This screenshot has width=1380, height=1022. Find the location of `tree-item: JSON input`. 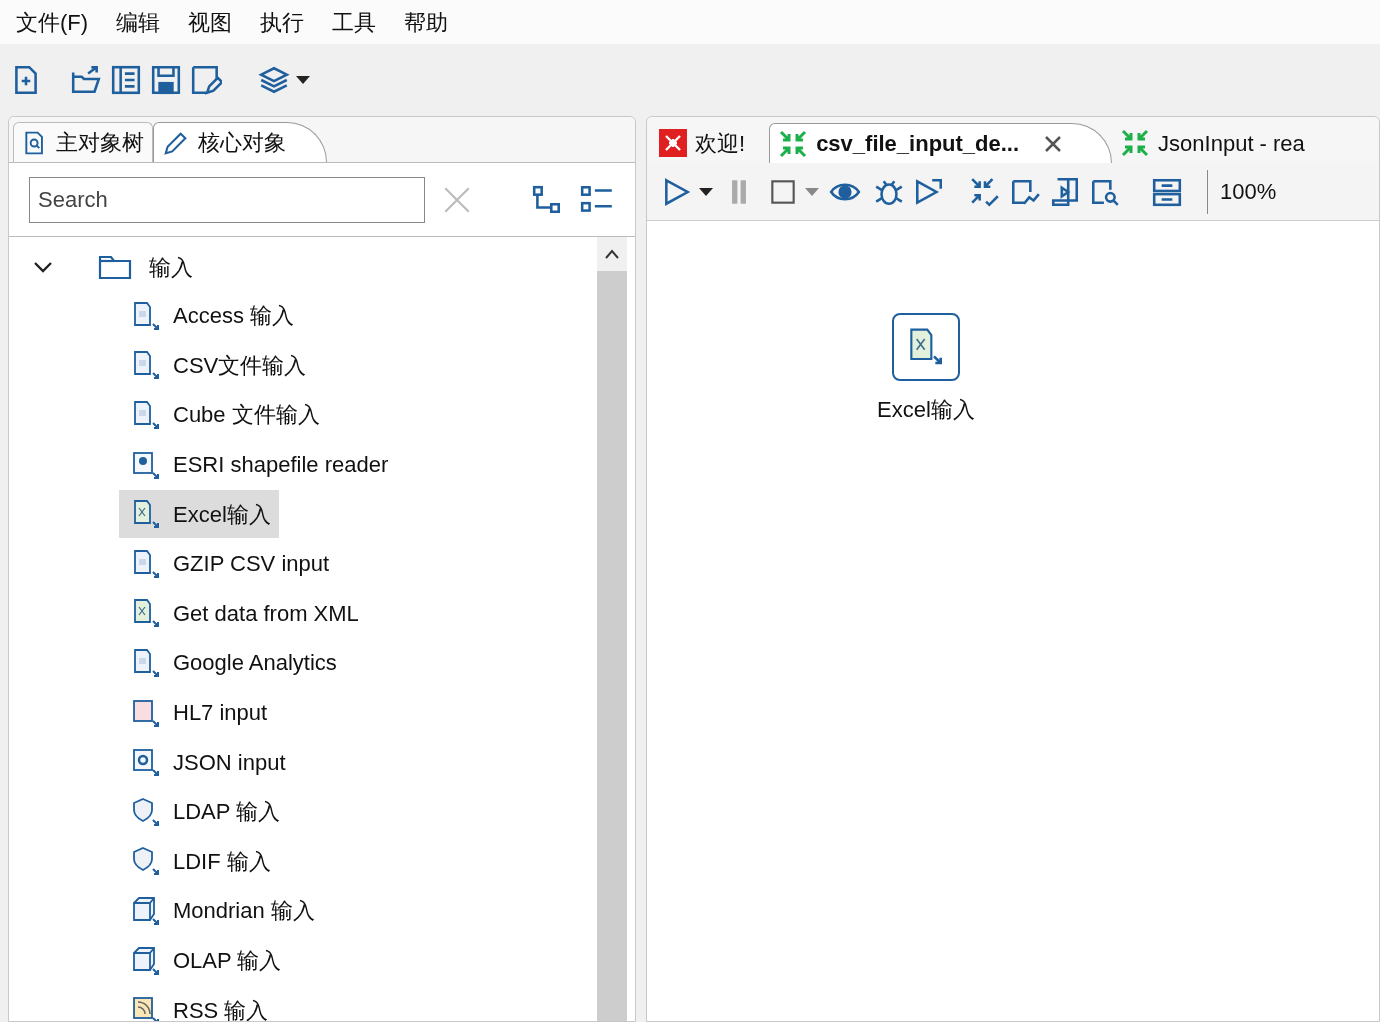

tree-item: JSON input is located at coordinates (206, 762).